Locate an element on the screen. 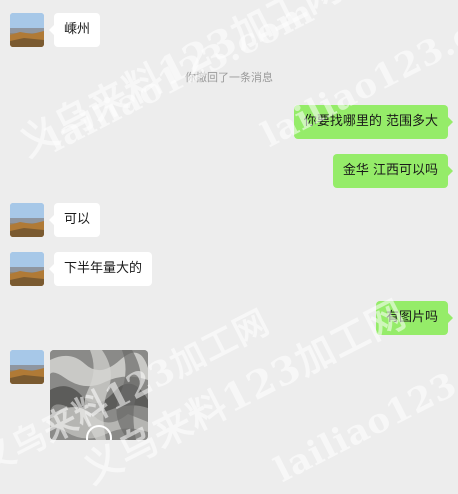 This screenshot has width=458, height=494. message-text: 你要找哪里的 范围多大 is located at coordinates (370, 121).